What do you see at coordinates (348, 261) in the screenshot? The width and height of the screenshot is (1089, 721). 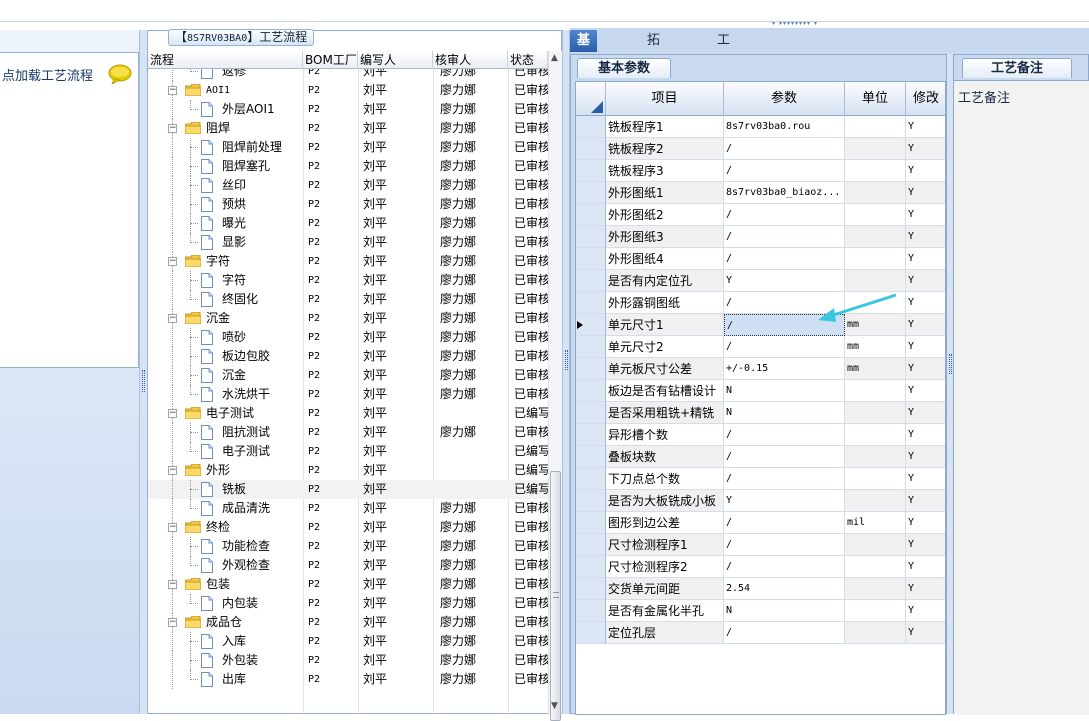 I see `flow-row: − 字符 P2 刘平 廖力娜 已审核` at bounding box center [348, 261].